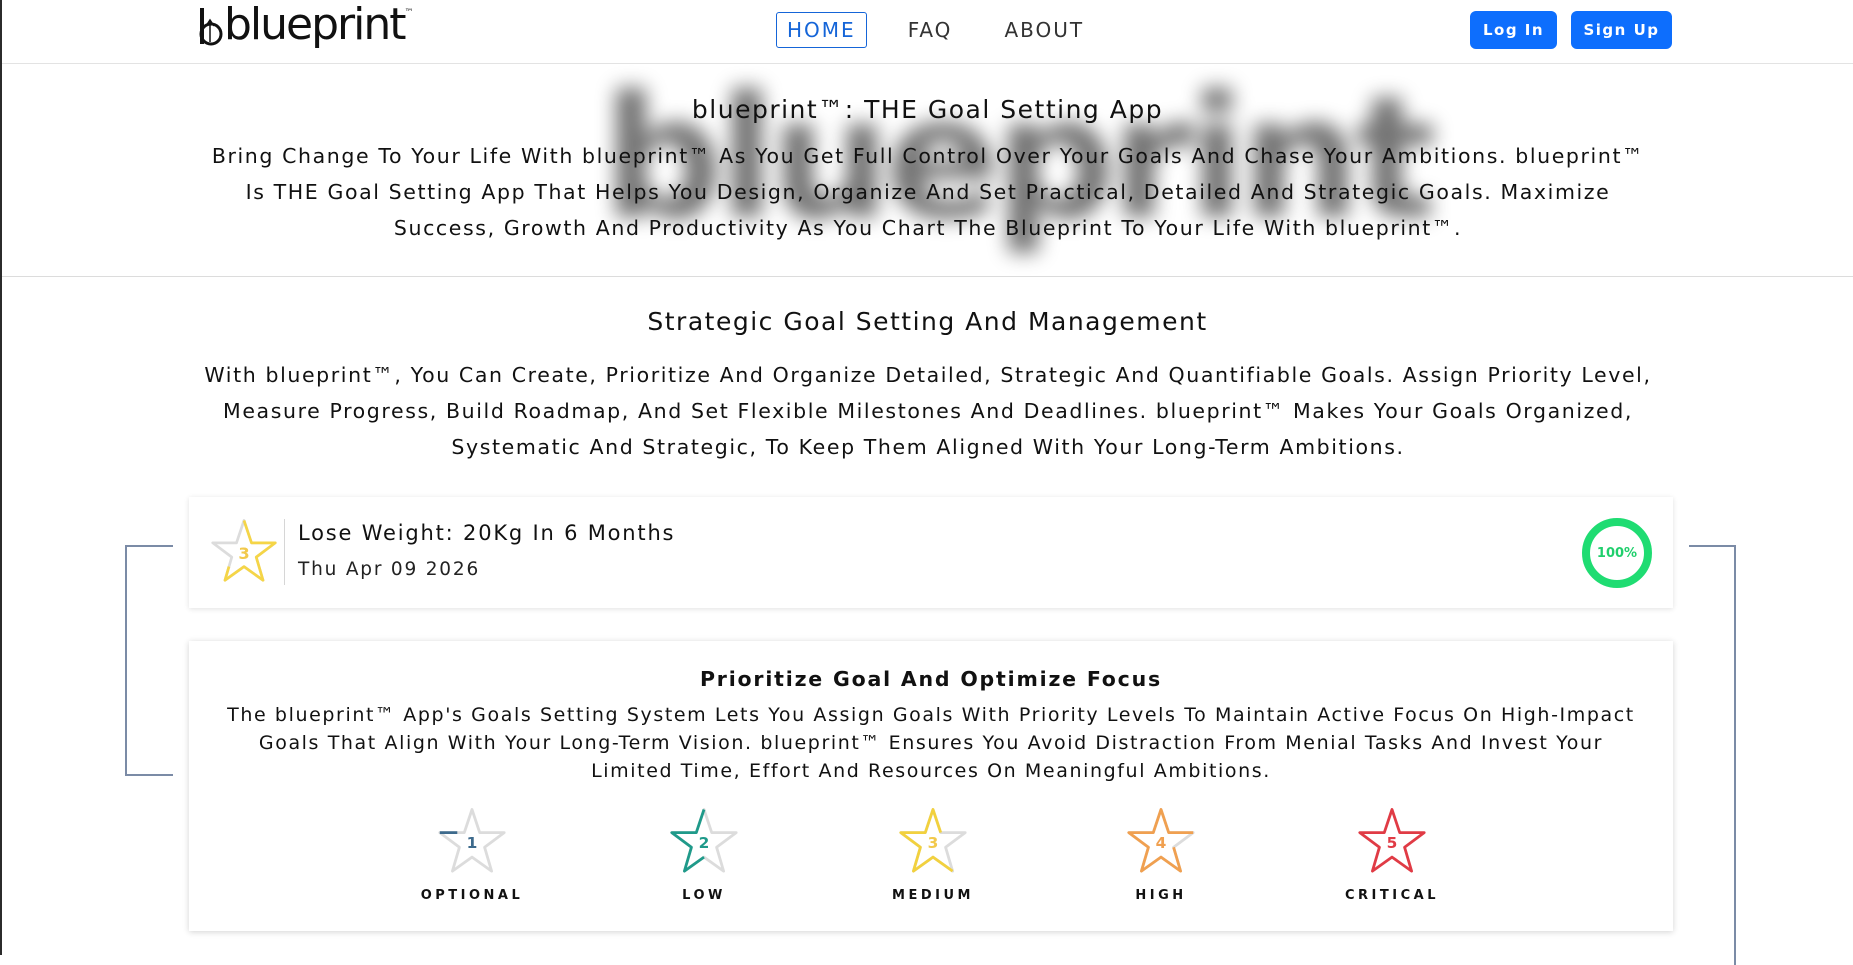 The height and width of the screenshot is (965, 1853). Describe the element at coordinates (1392, 843) in the screenshot. I see `svg-text: 5` at that location.